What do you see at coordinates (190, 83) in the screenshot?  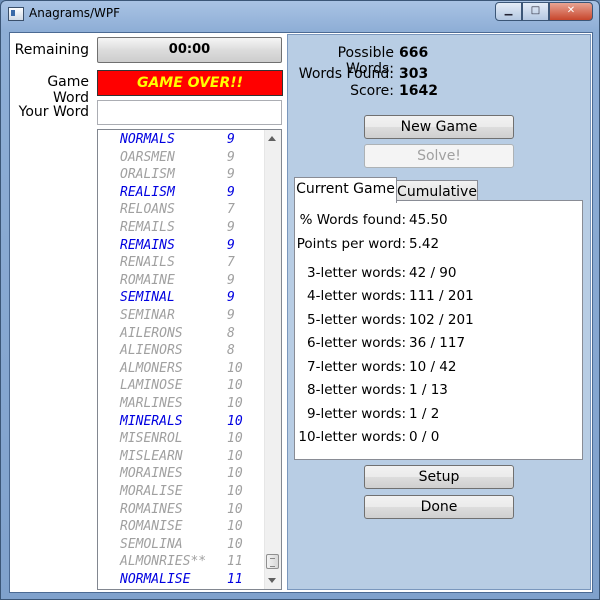 I see `game-word-display: GAME OVER!!` at bounding box center [190, 83].